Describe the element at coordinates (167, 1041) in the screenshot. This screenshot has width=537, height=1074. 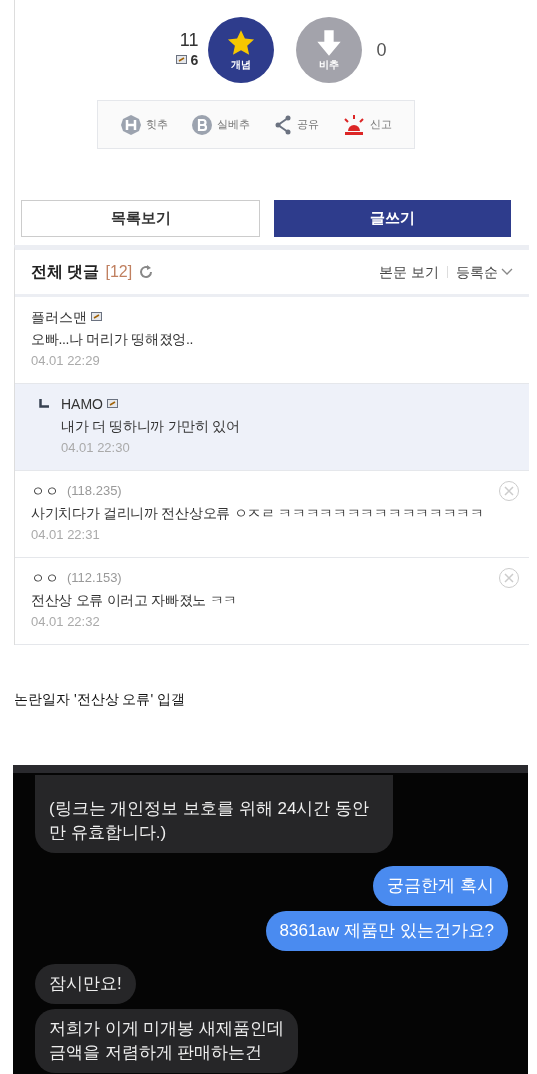
I see `received-message: 저희가 이게 미개봉 새제품인데 금액을 저렴하게 판매하는건` at that location.